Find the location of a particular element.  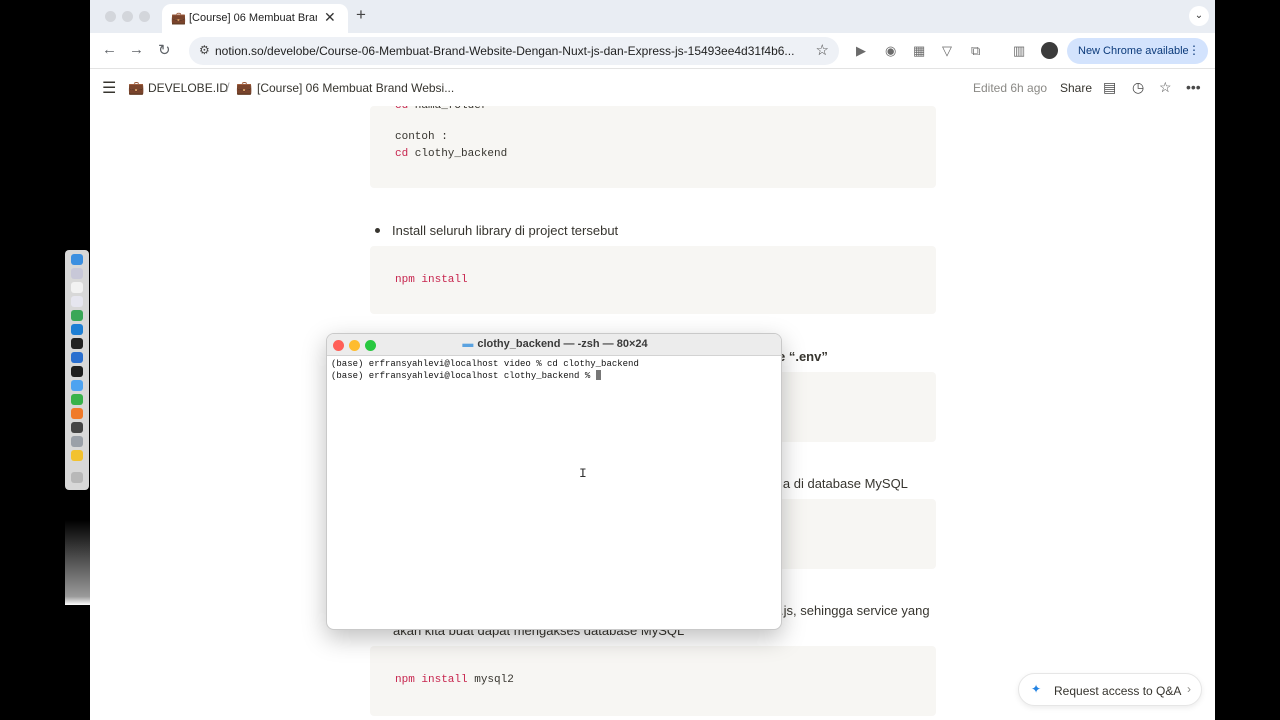

code-line: npm install is located at coordinates (431, 280).